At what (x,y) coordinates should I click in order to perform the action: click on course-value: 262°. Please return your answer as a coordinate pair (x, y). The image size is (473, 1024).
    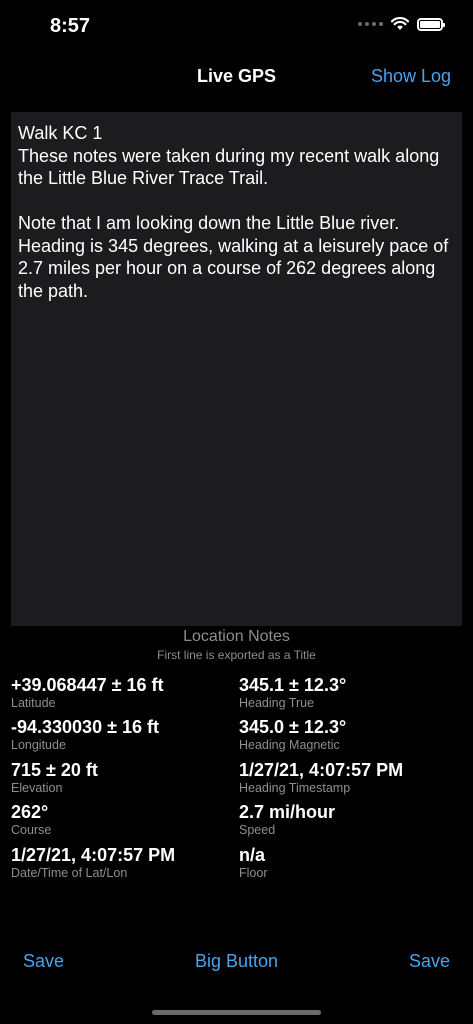
    Looking at the image, I should click on (30, 812).